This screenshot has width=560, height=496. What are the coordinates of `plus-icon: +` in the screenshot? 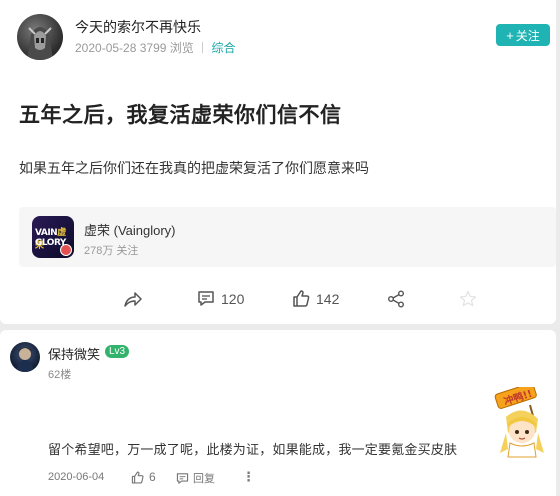 It's located at (510, 35).